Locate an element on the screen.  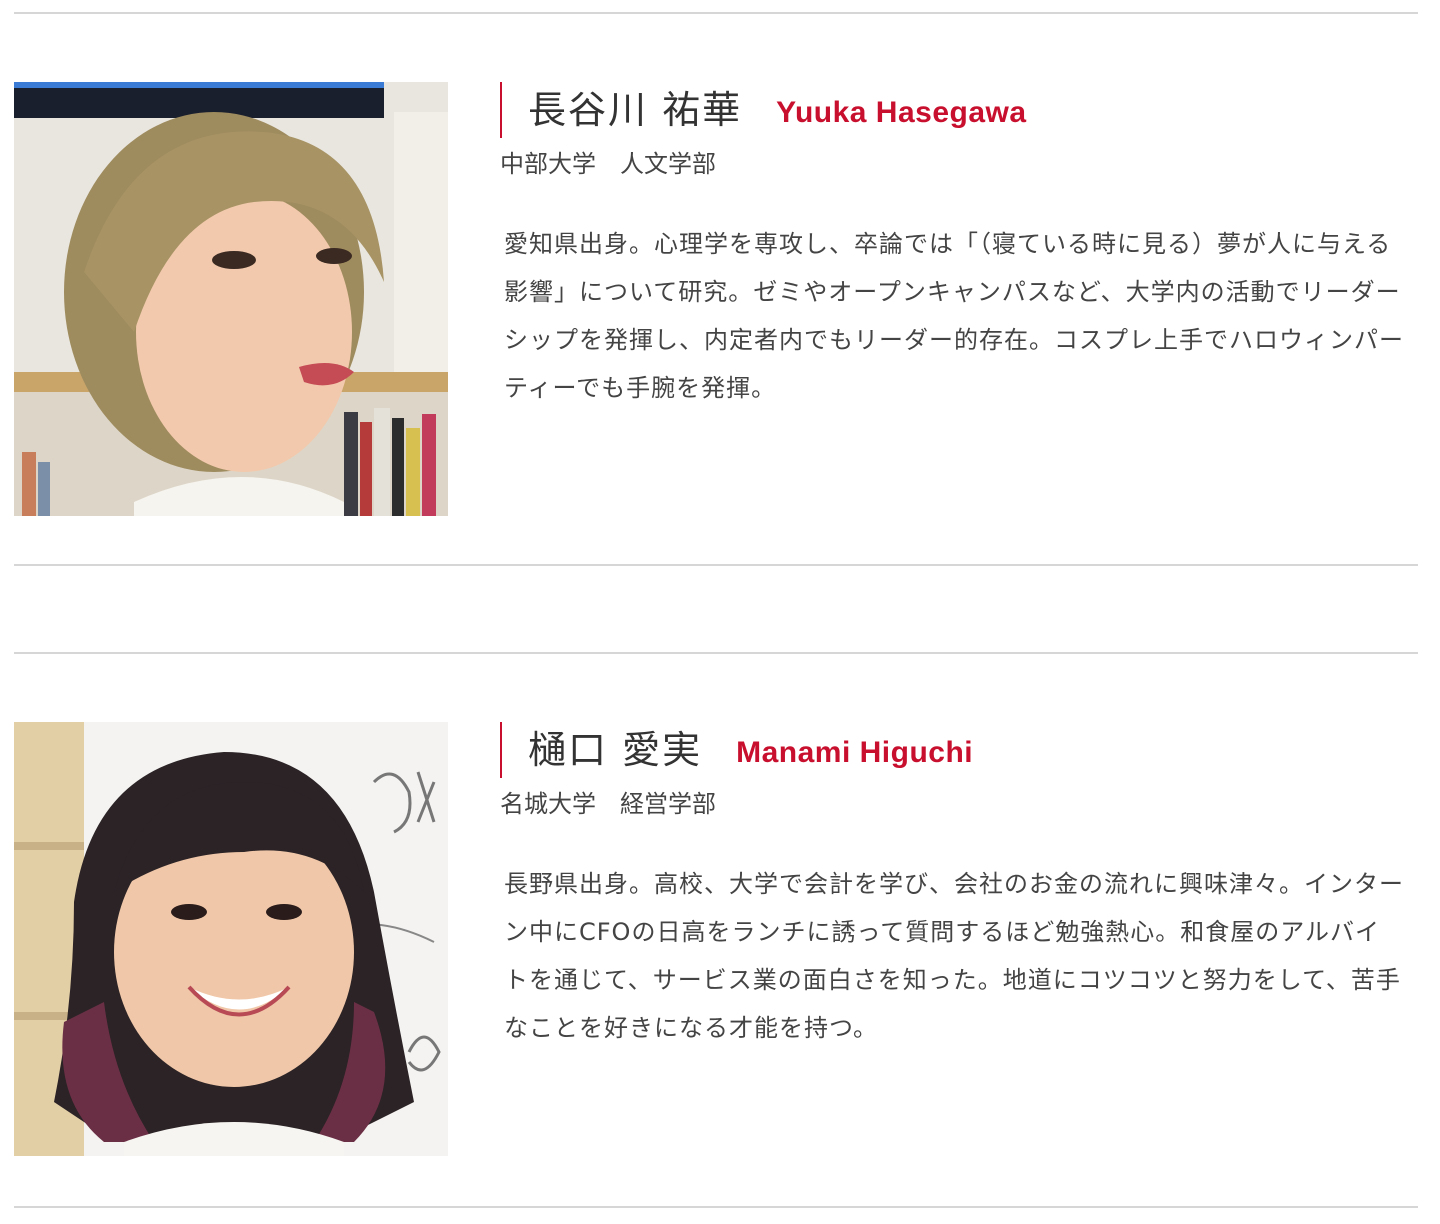
portrait-higuchi-image is located at coordinates (231, 939).